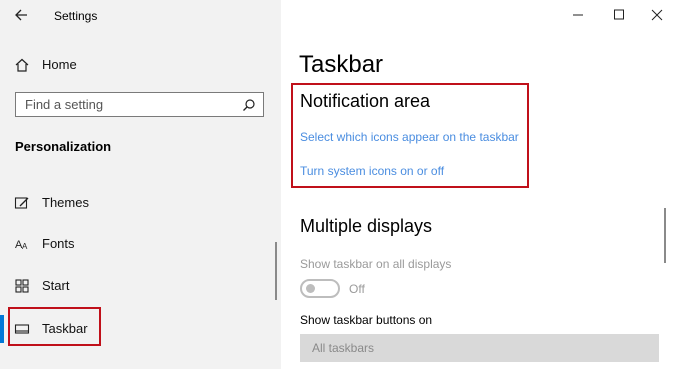 Image resolution: width=680 pixels, height=369 pixels. What do you see at coordinates (249, 105) in the screenshot?
I see `search-icon` at bounding box center [249, 105].